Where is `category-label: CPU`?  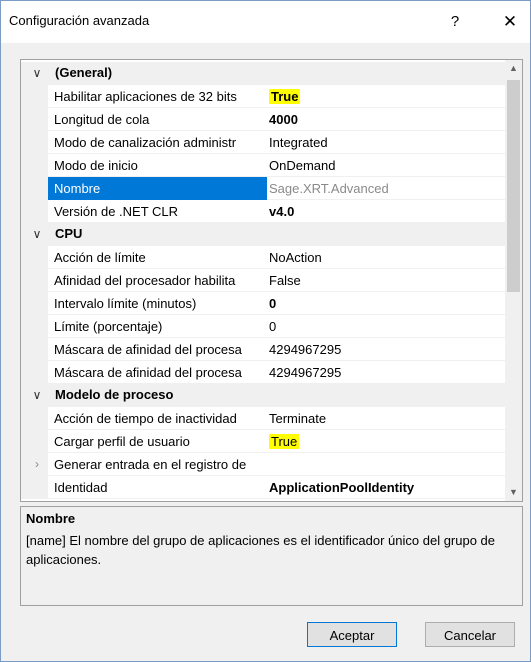 category-label: CPU is located at coordinates (69, 233).